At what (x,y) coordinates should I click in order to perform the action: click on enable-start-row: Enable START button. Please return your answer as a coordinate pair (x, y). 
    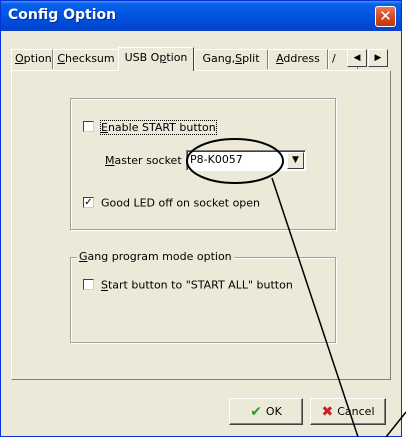
    Looking at the image, I should click on (150, 127).